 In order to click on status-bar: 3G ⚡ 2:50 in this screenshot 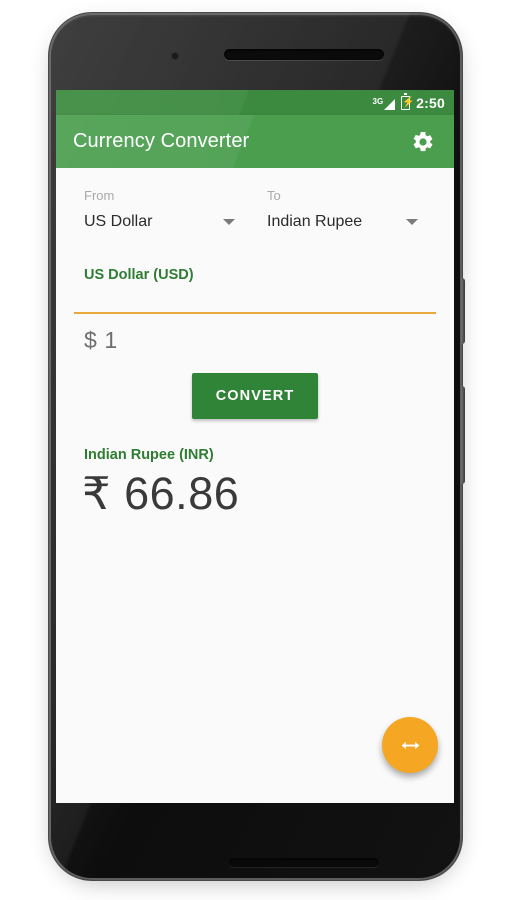, I will do `click(255, 102)`.